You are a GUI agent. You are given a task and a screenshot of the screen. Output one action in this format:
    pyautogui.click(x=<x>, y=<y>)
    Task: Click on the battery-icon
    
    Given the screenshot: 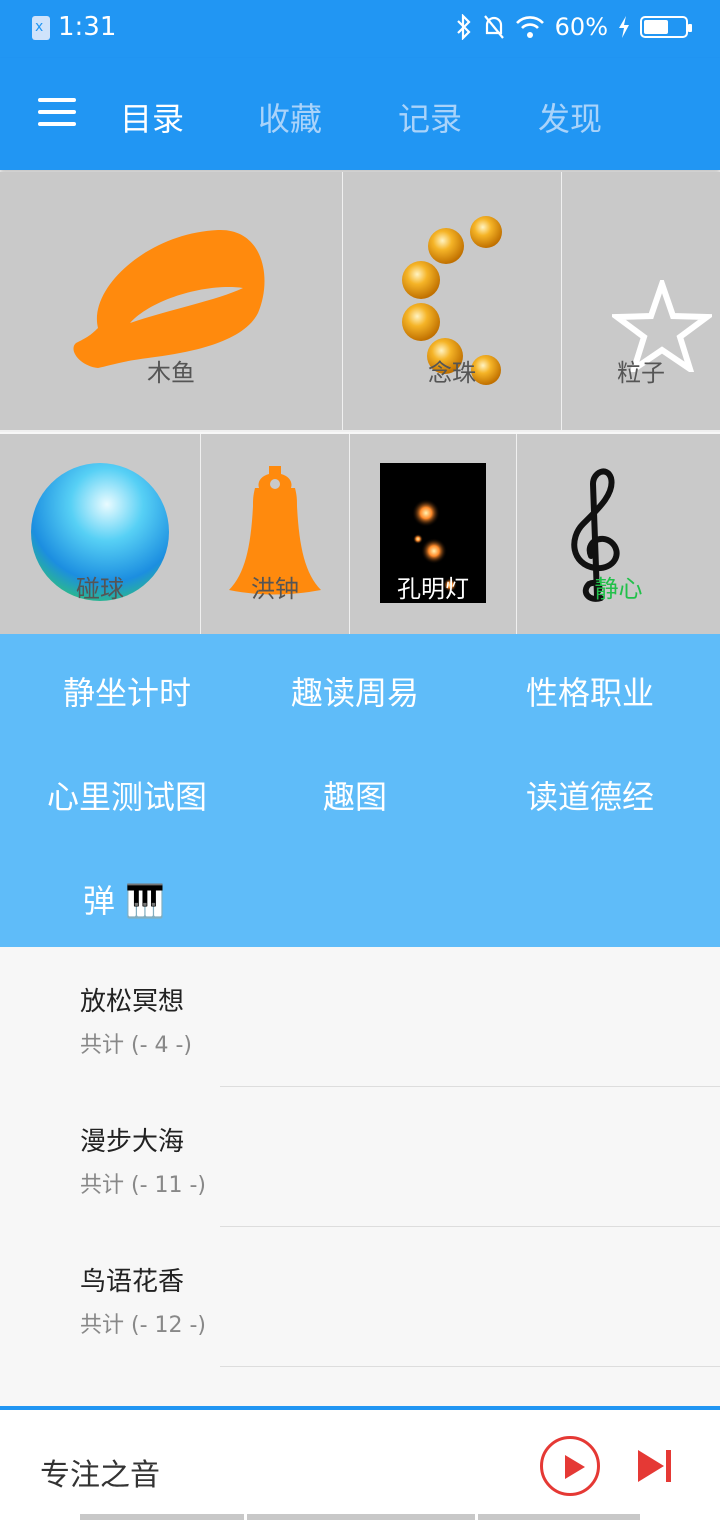 What is the action you would take?
    pyautogui.click(x=666, y=27)
    